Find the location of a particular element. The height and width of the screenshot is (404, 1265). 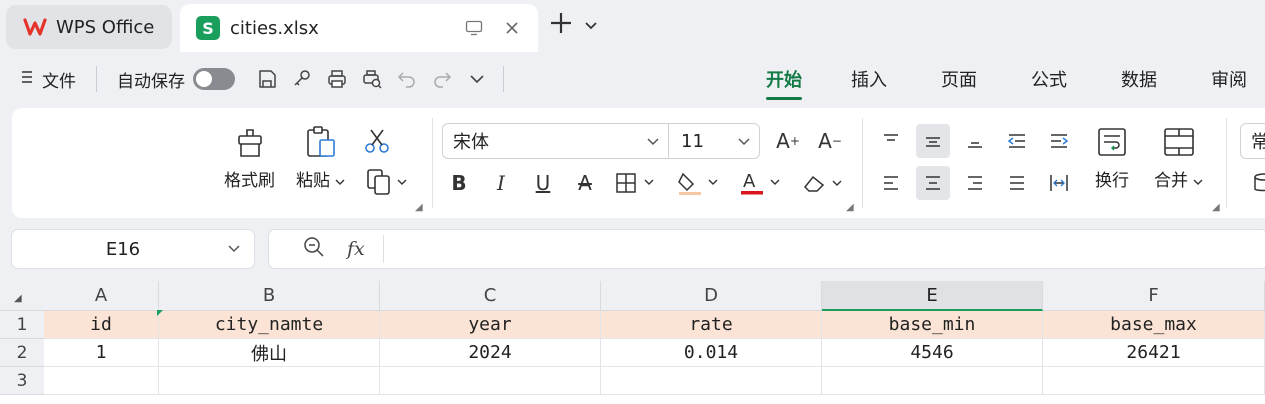

clipboard-launcher-icon: ◢ is located at coordinates (419, 207).